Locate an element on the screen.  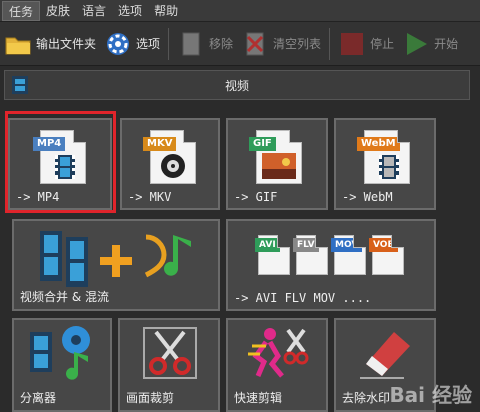
site-watermark: Bai 经验 is located at coordinates (430, 395).